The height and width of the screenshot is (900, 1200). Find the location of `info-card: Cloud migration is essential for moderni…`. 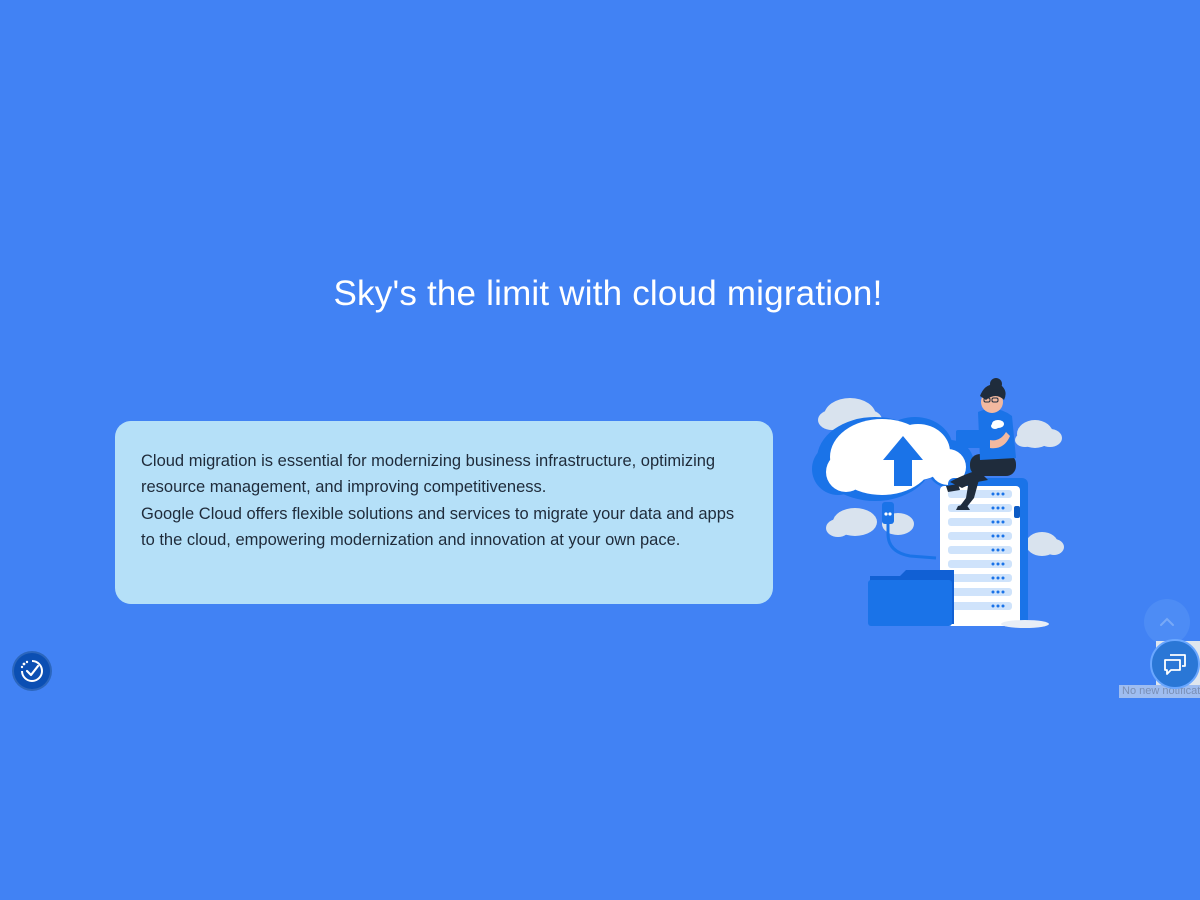

info-card: Cloud migration is essential for moderni… is located at coordinates (444, 512).